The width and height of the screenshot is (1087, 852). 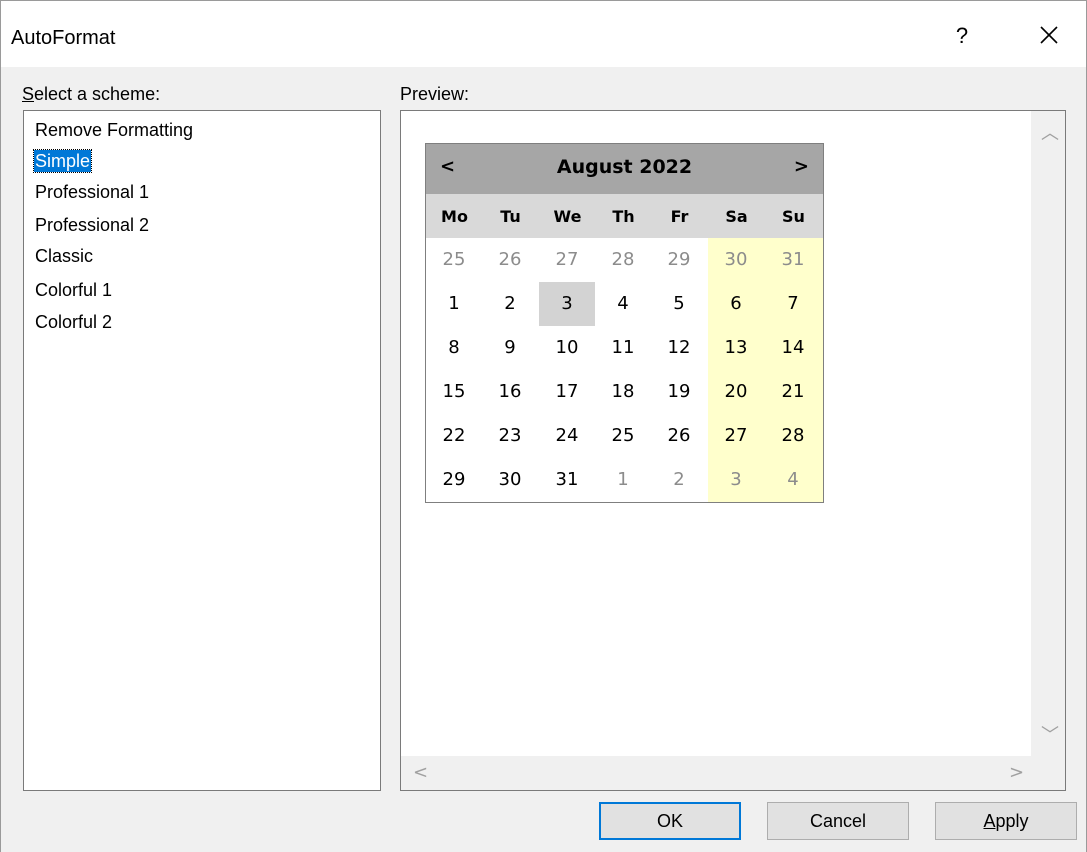 I want to click on dow-label: We, so click(x=567, y=216).